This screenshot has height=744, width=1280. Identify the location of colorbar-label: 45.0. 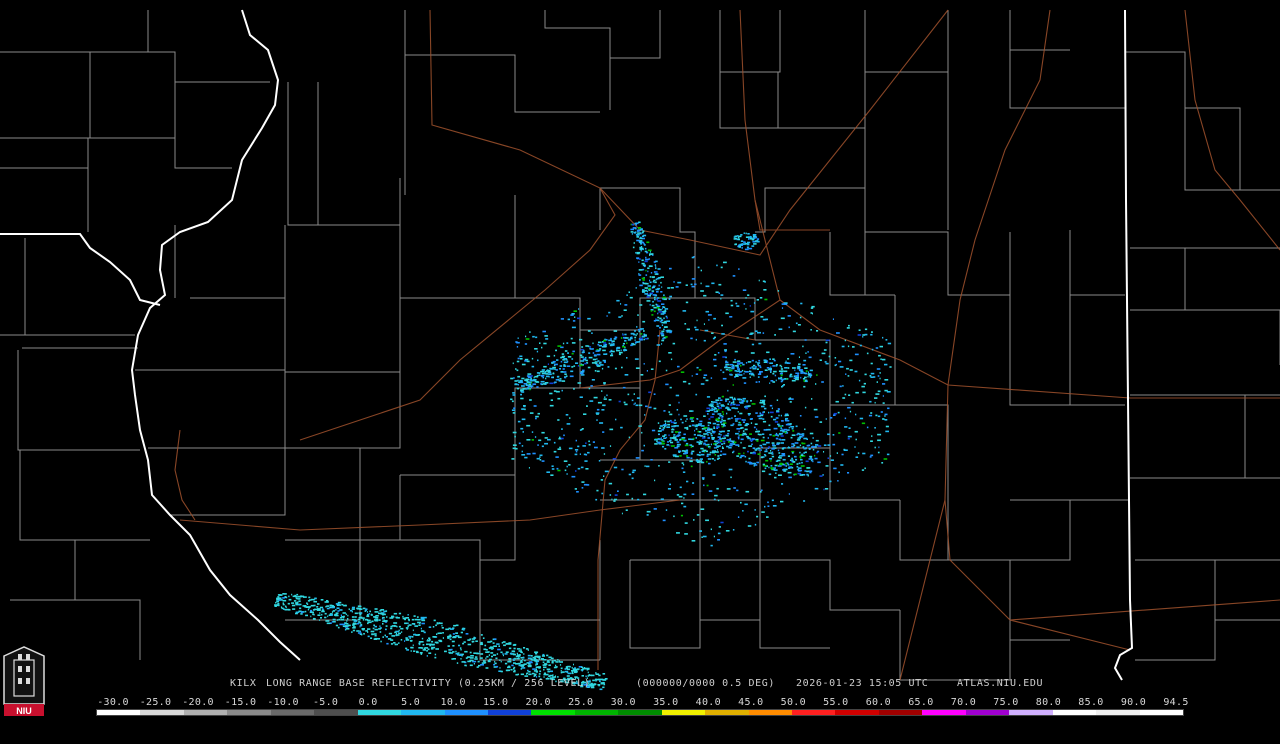
(751, 702).